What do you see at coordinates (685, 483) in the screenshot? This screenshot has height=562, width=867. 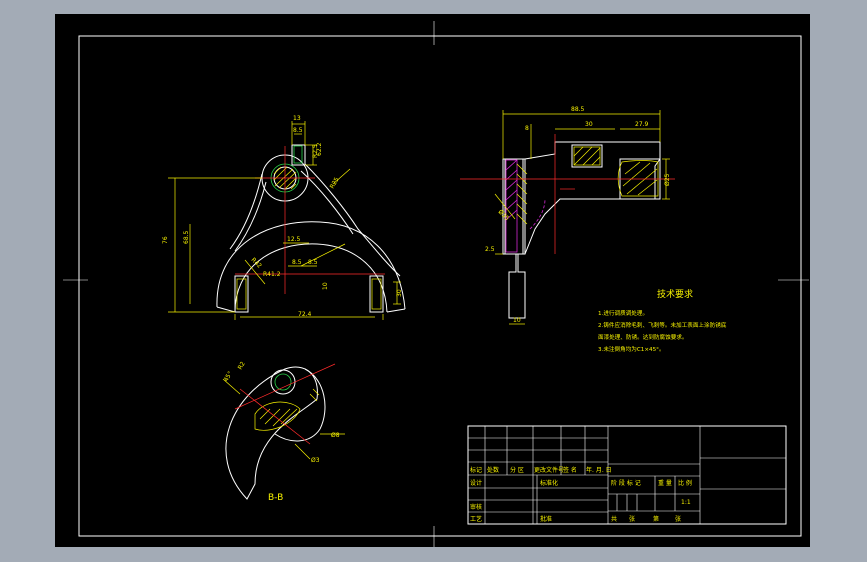 I see `tb-ratio: 比 例` at bounding box center [685, 483].